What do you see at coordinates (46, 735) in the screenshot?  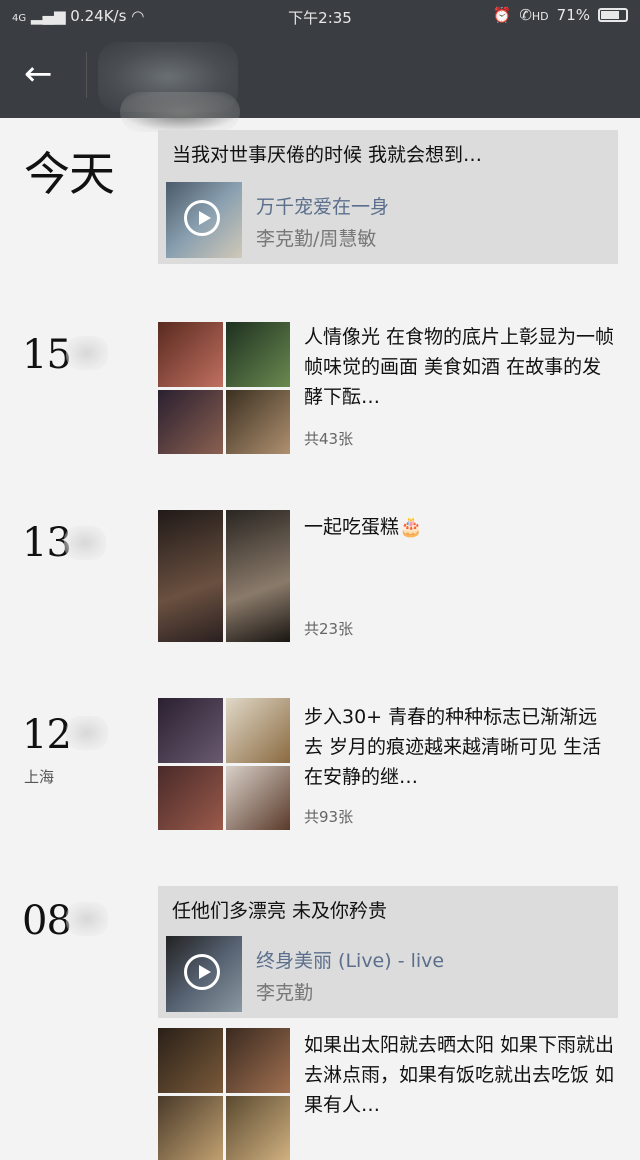 I see `date-label: 12` at bounding box center [46, 735].